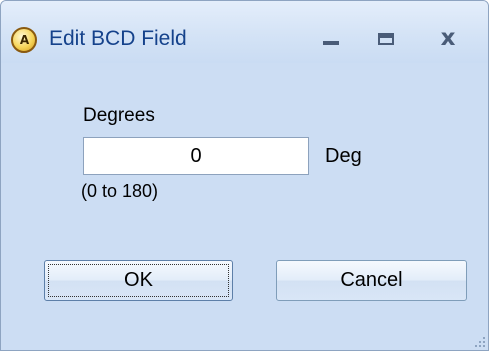 The image size is (489, 351). I want to click on ok-button: OK, so click(138, 280).